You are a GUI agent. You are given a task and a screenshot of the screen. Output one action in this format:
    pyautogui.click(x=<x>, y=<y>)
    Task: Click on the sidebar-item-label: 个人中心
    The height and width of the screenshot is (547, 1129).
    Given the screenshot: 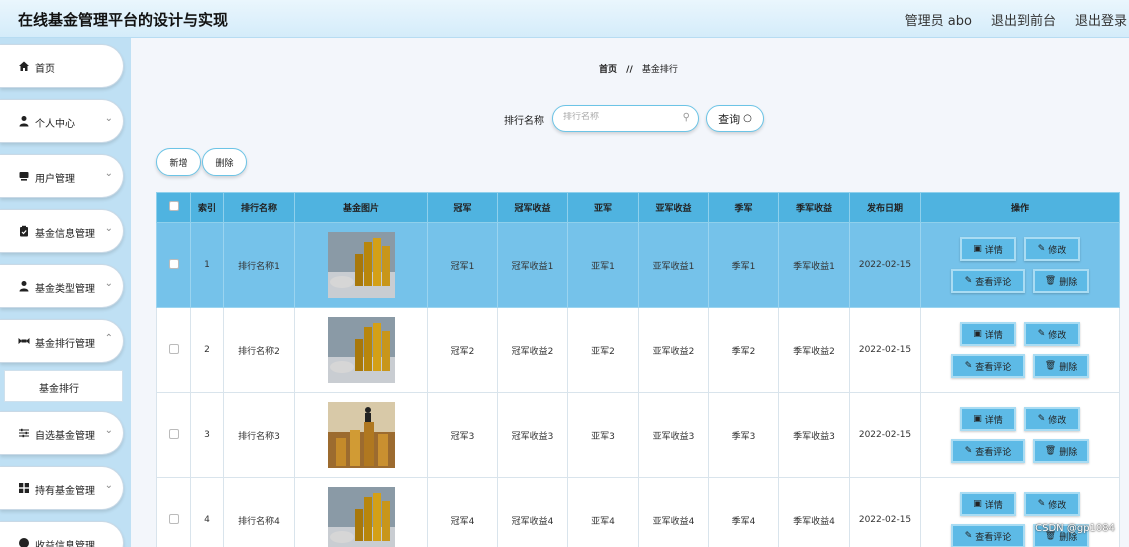 What is the action you would take?
    pyautogui.click(x=55, y=124)
    